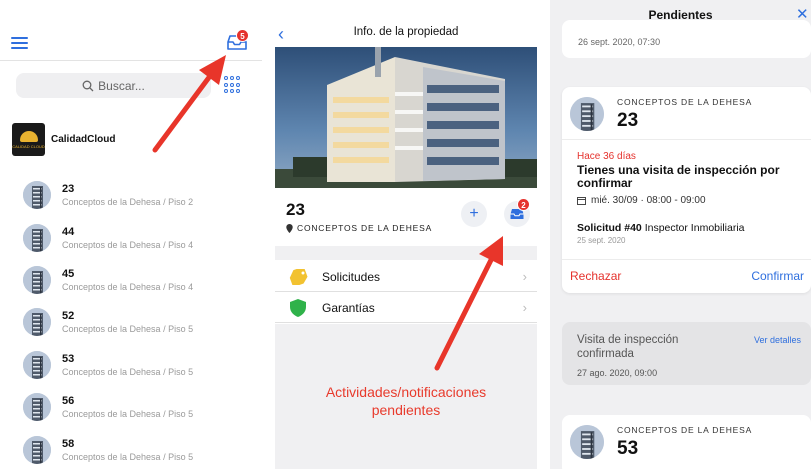 The image size is (811, 469). Describe the element at coordinates (359, 228) in the screenshot. I see `property-project: CONCEPTOS DE LA DEHESA` at that location.